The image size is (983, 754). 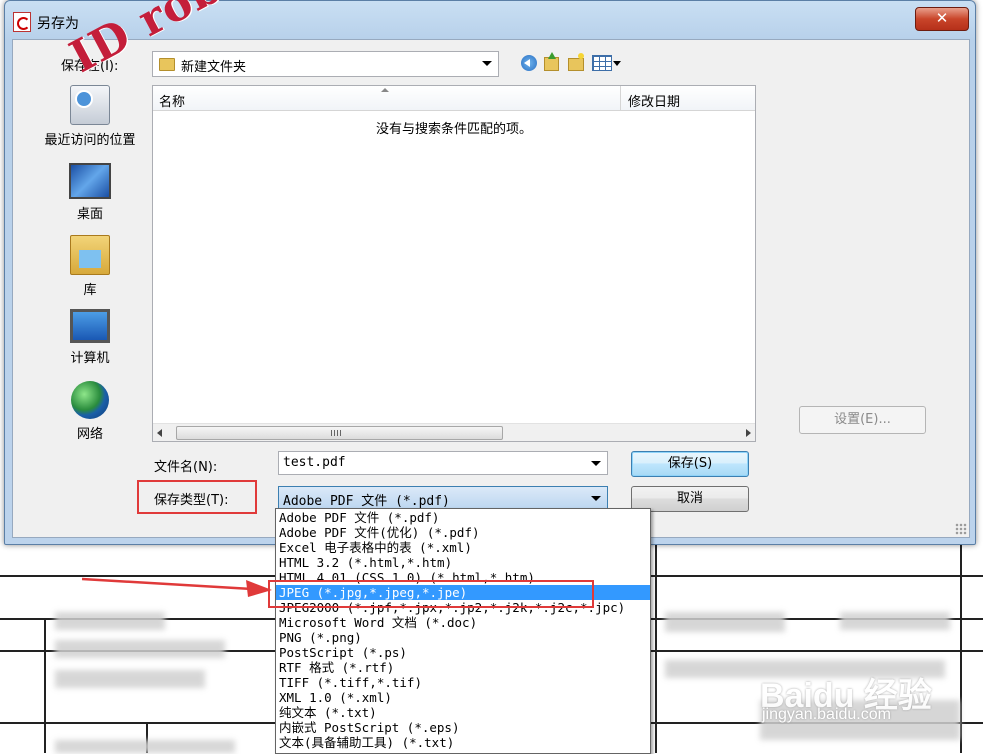 What do you see at coordinates (172, 100) in the screenshot?
I see `column-name: 名称` at bounding box center [172, 100].